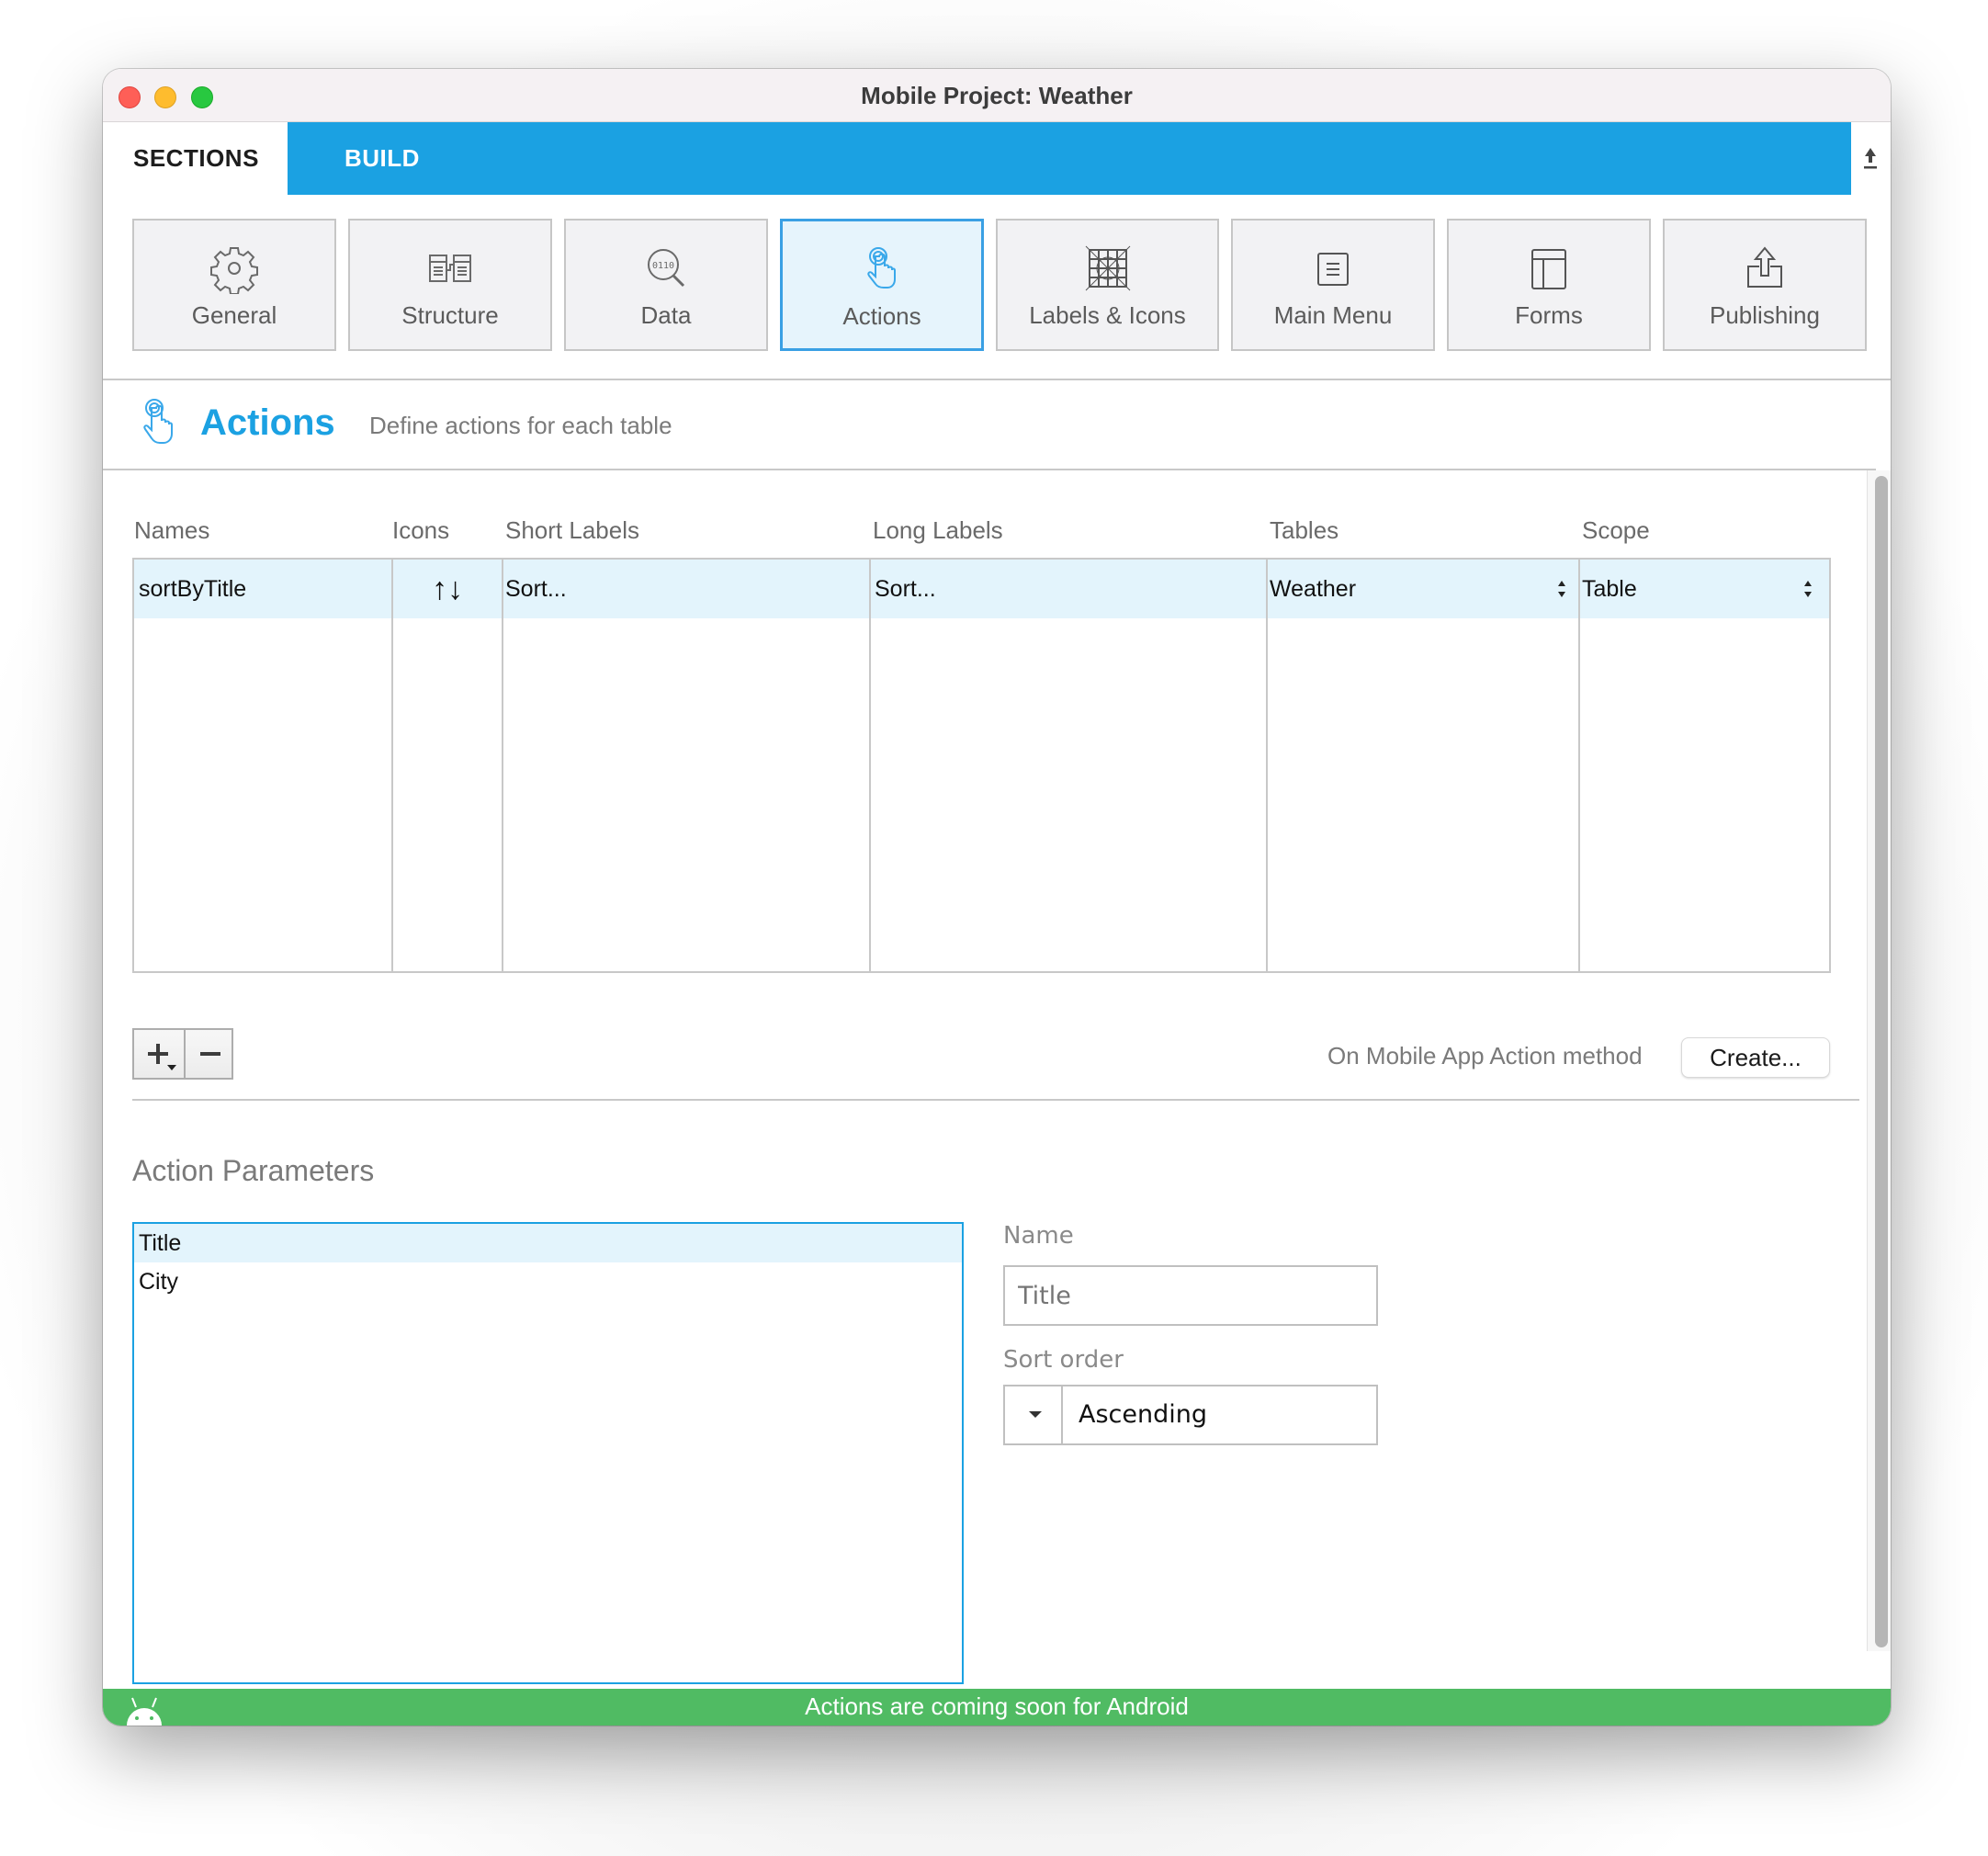 Image resolution: width=1988 pixels, height=1856 pixels. I want to click on section-data-button: 0110 Data, so click(666, 285).